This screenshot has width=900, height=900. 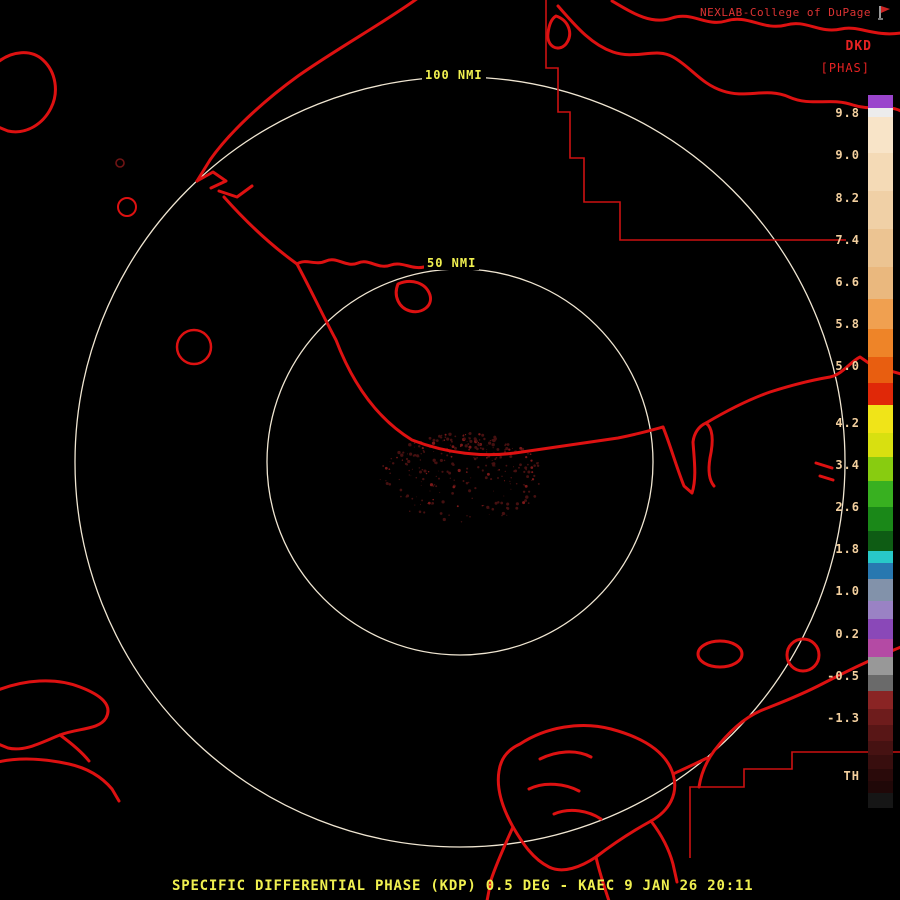 I want to click on colorbar-tick-label: -1.3, so click(x=843, y=718).